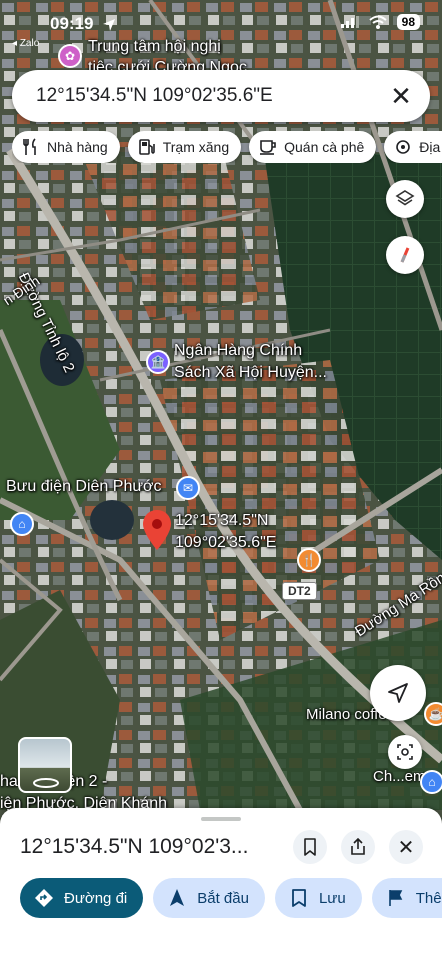  What do you see at coordinates (399, 776) in the screenshot?
I see `map-label-ch-em: Ch...em` at bounding box center [399, 776].